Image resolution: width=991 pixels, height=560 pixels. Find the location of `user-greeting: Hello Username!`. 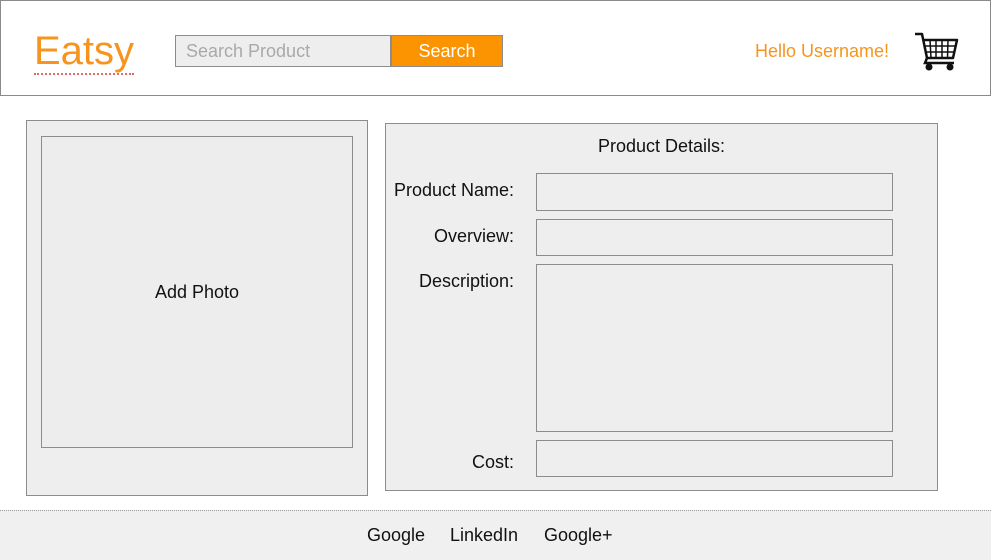

user-greeting: Hello Username! is located at coordinates (822, 51).